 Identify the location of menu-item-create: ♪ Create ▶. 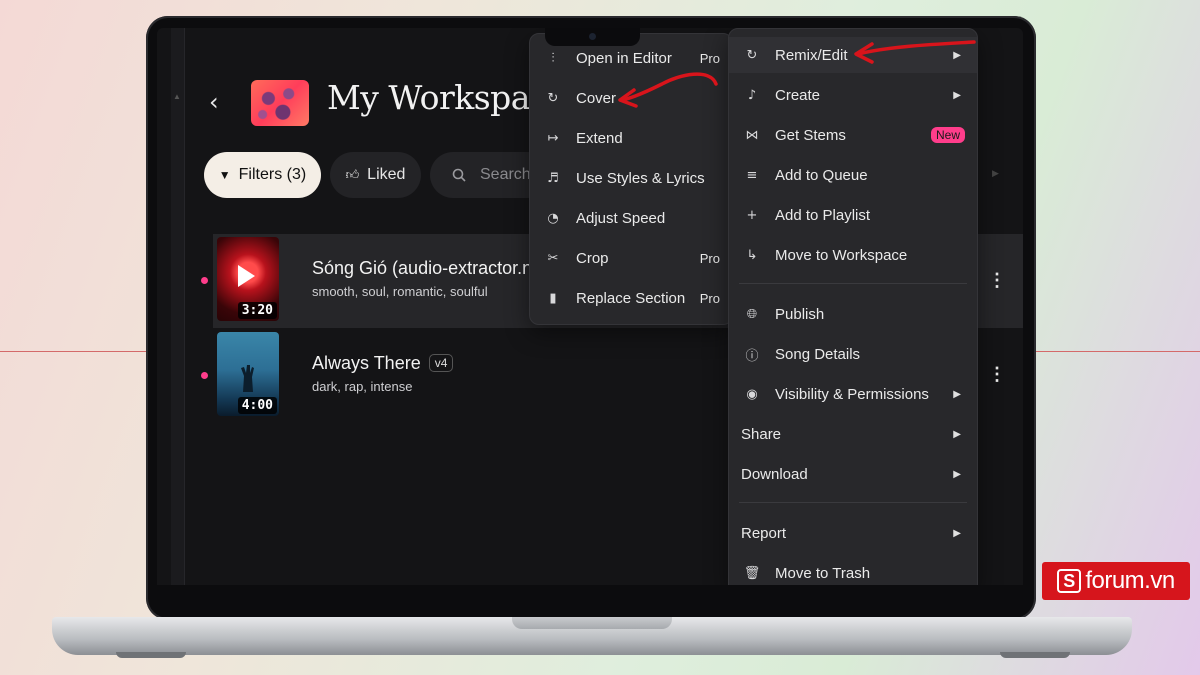
(853, 95).